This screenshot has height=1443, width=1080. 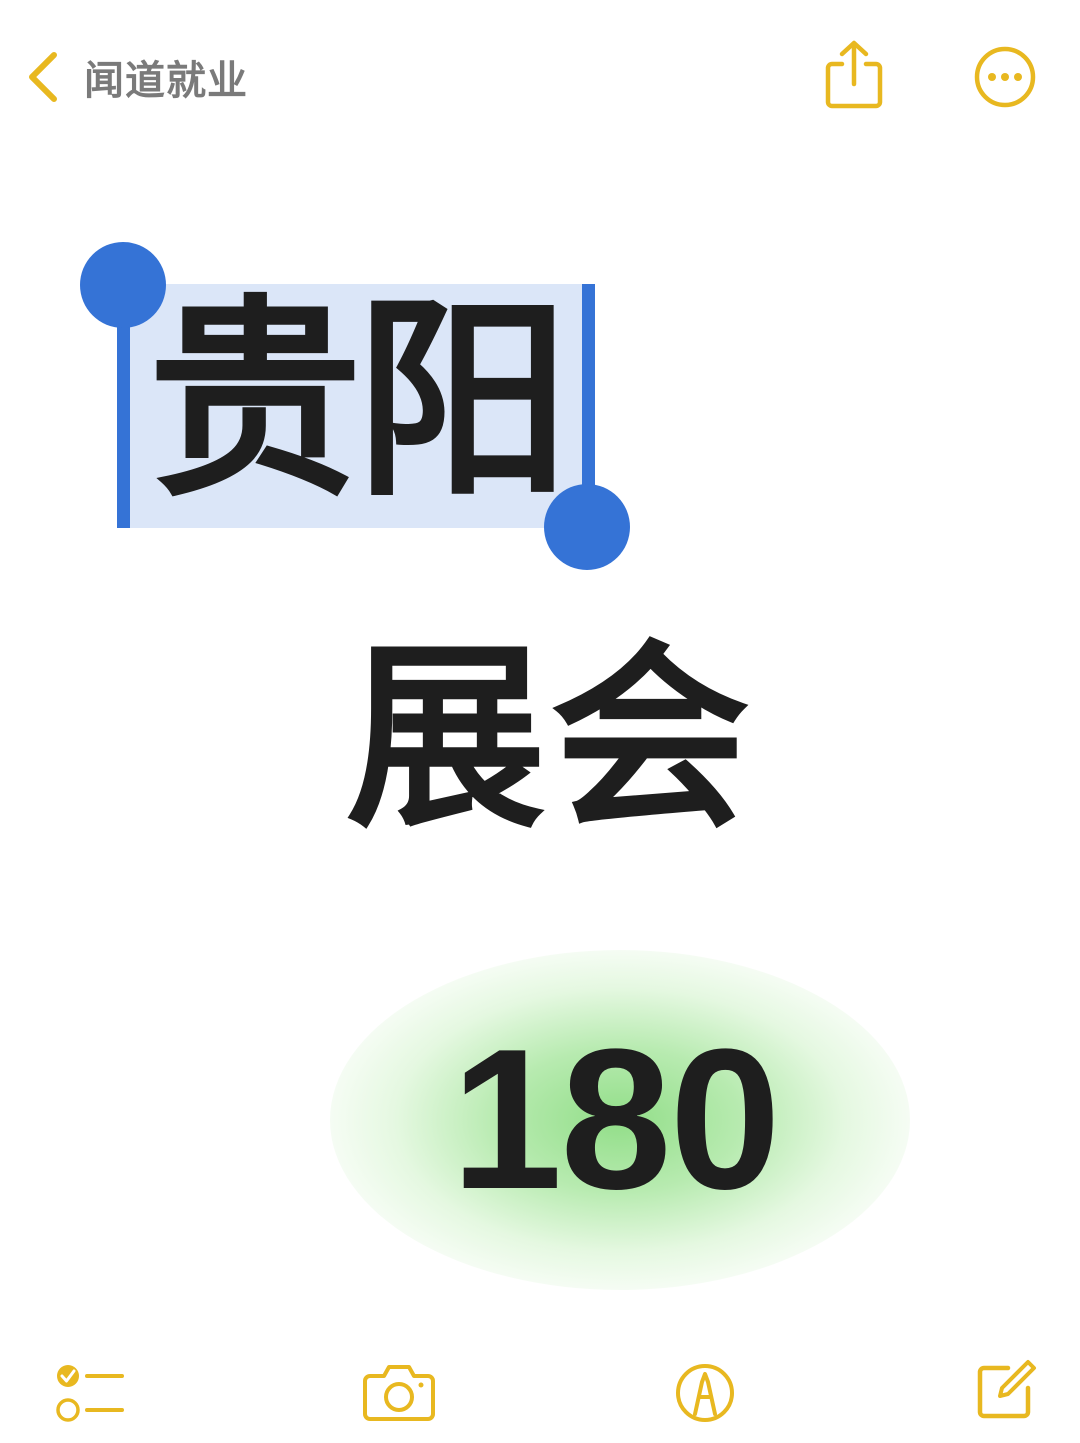 I want to click on checklist-button, so click(x=90, y=1393).